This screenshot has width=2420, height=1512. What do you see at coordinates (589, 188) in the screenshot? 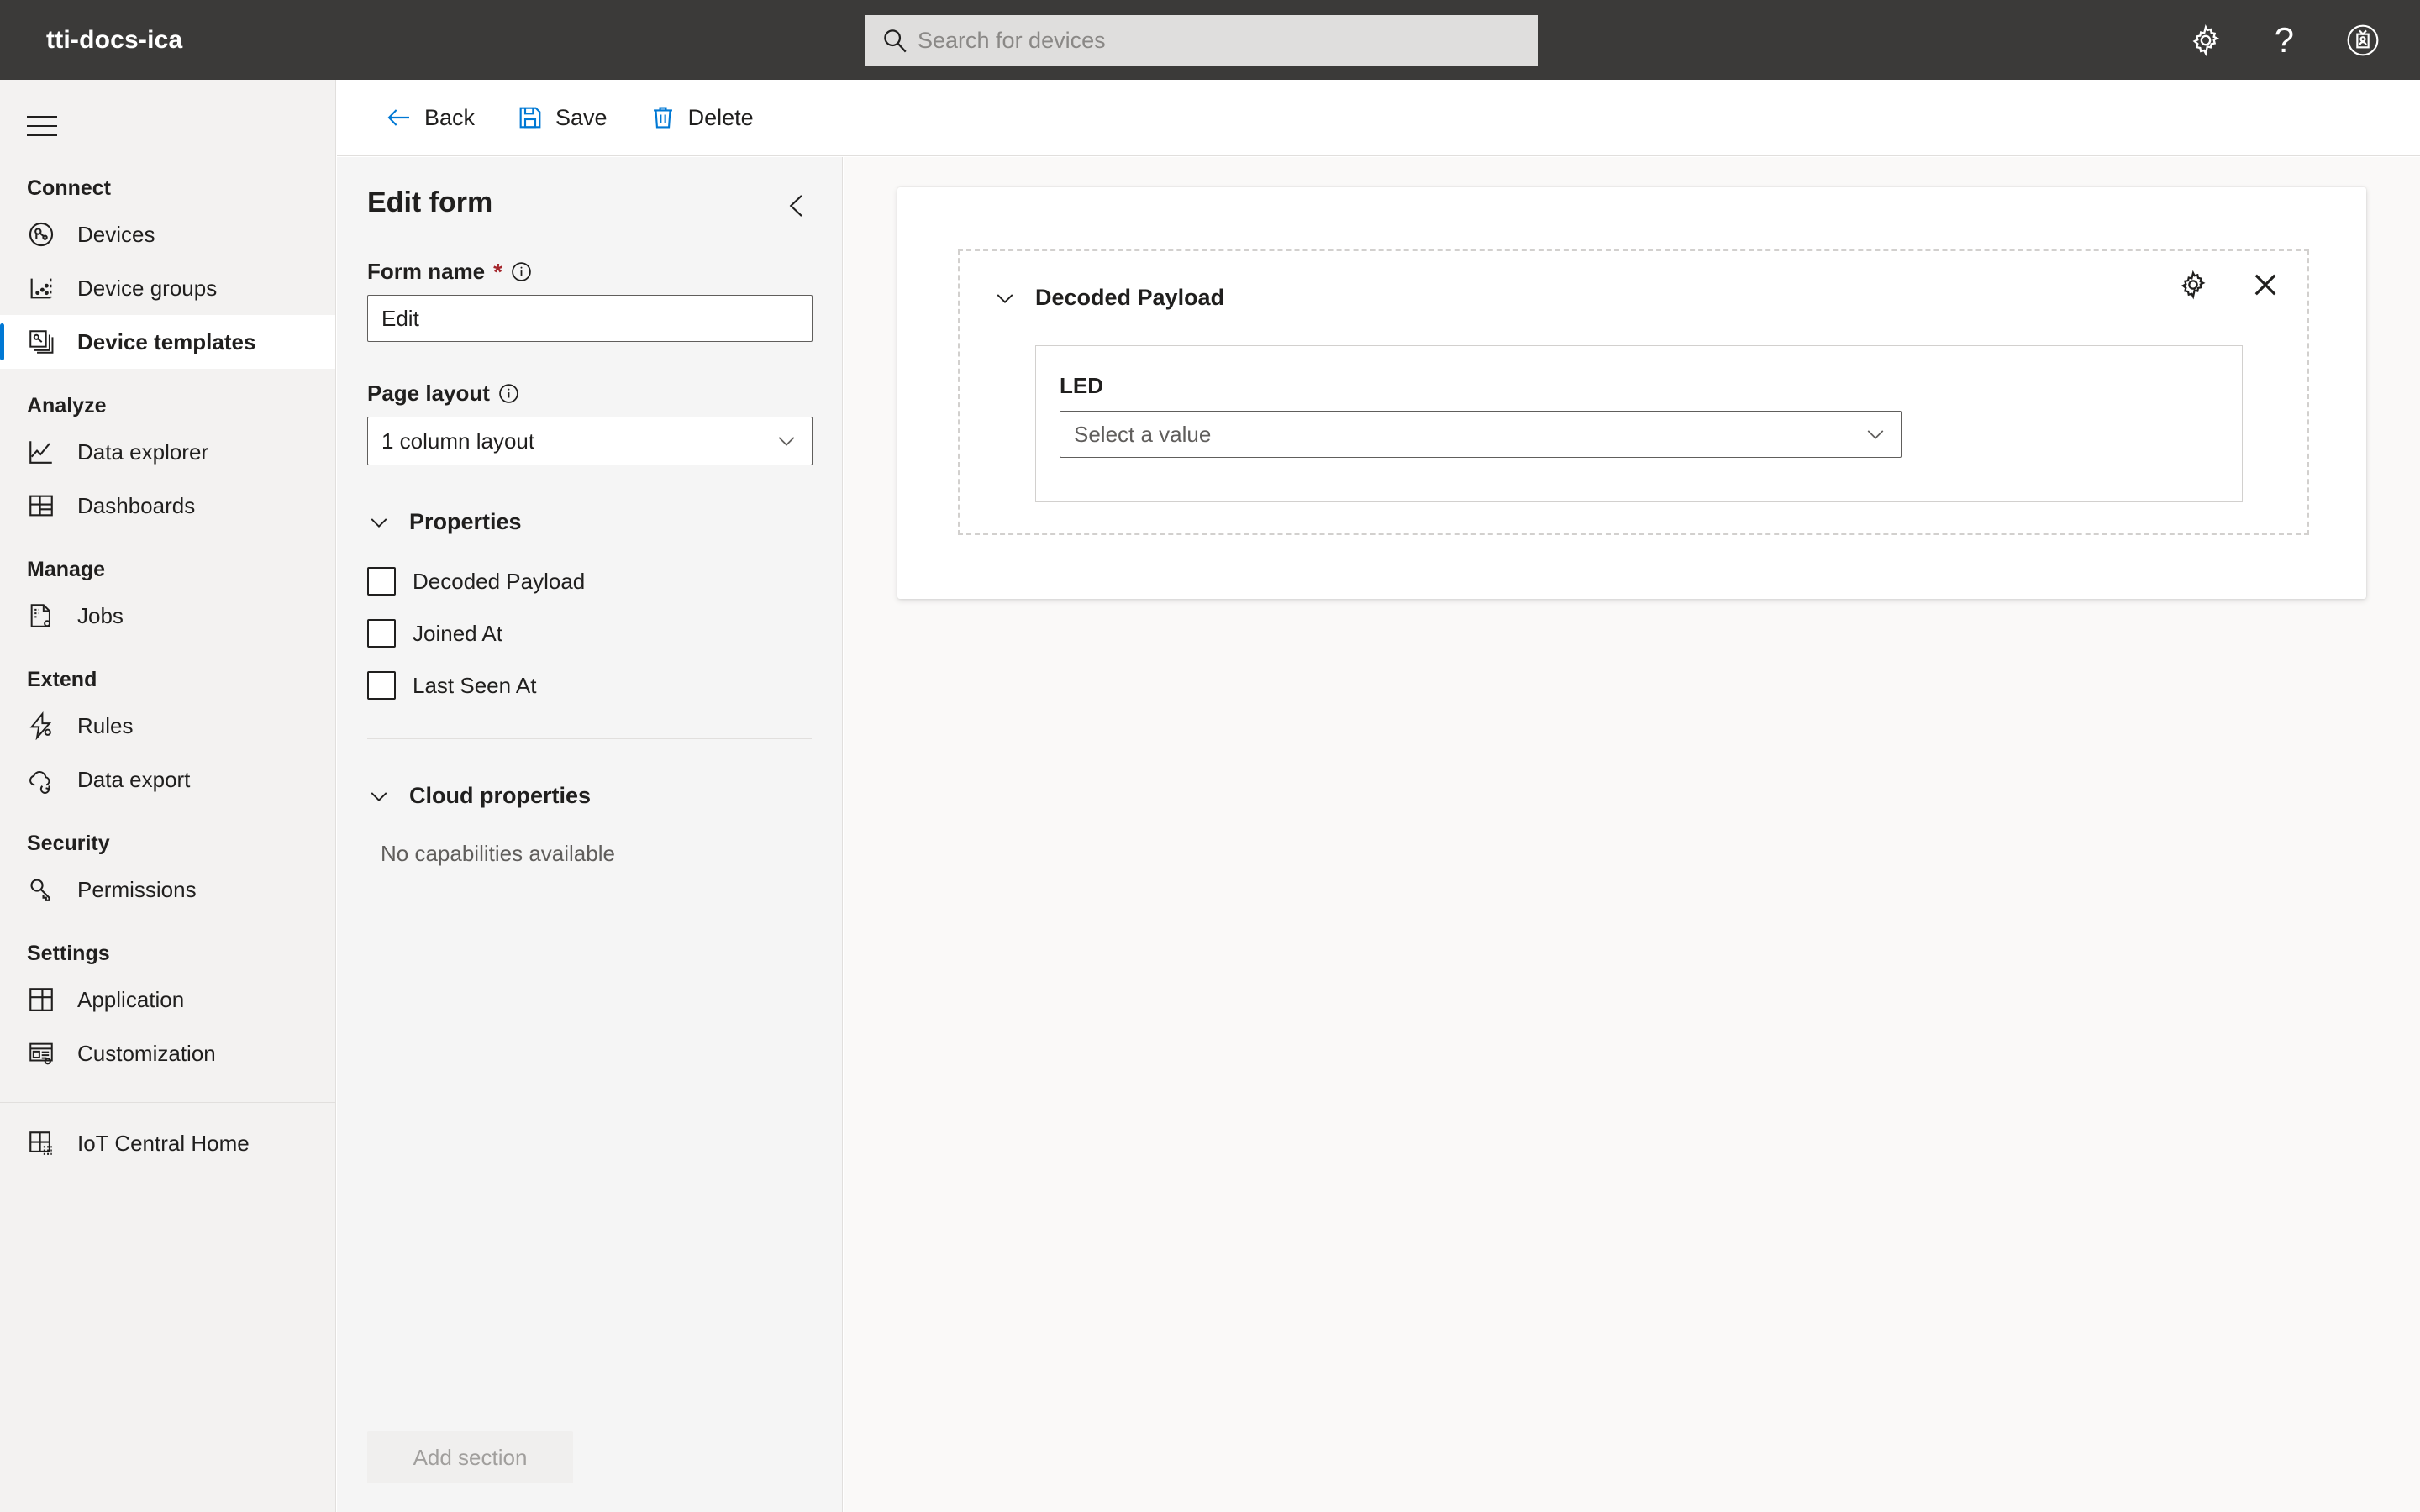
I see `panel-header: Edit form` at bounding box center [589, 188].